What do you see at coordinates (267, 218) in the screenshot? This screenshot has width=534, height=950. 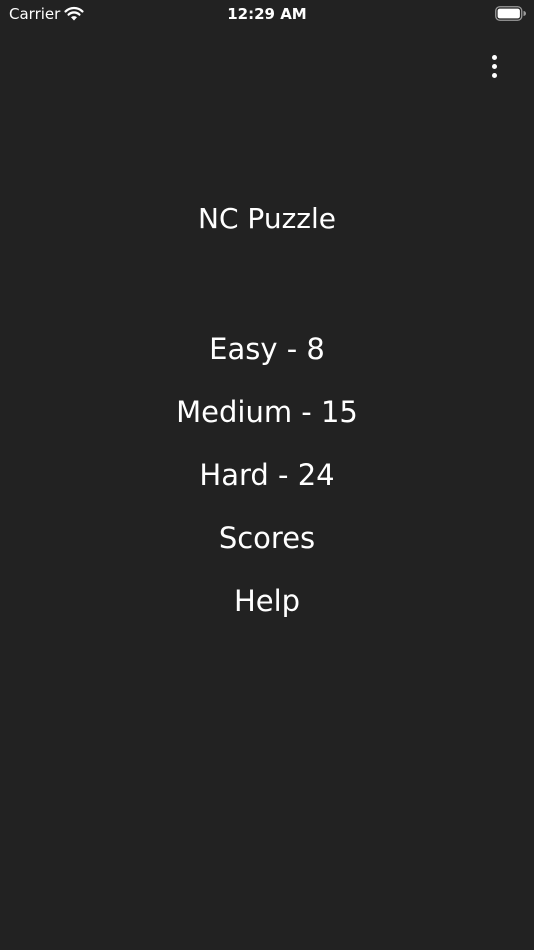 I see `app-title: NC Puzzle` at bounding box center [267, 218].